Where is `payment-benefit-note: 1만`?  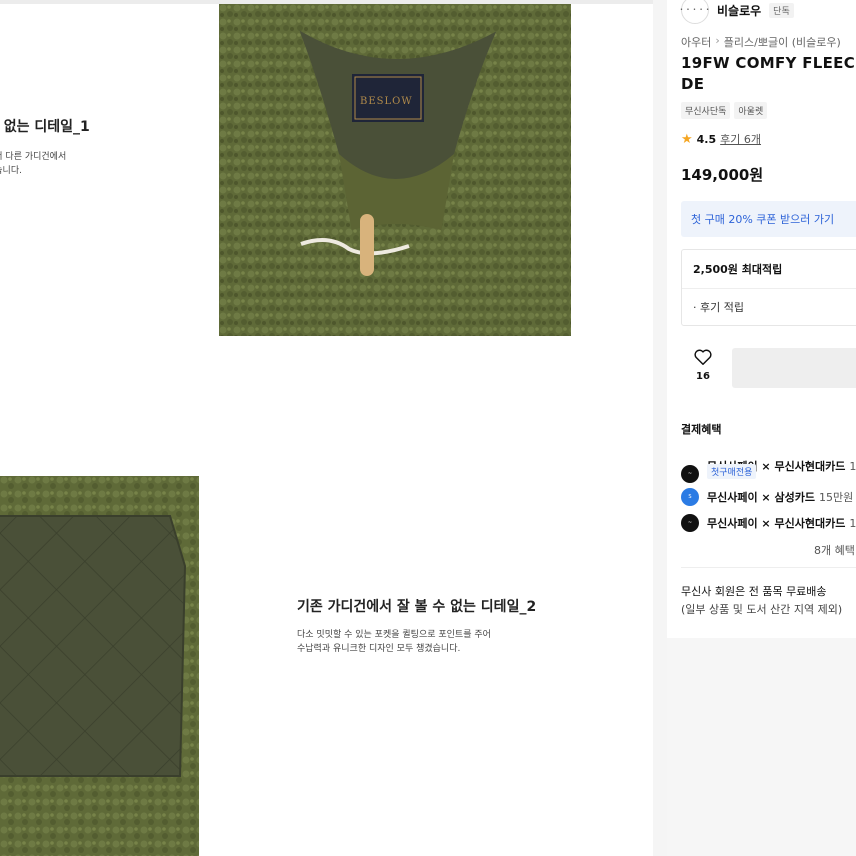
payment-benefit-note: 1만 is located at coordinates (852, 466).